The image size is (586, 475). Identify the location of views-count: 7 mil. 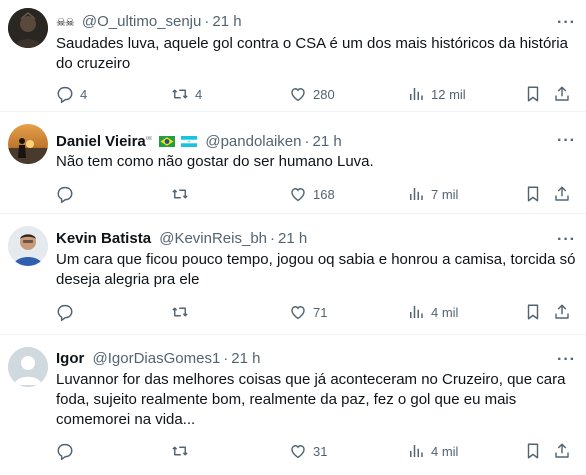
(445, 194).